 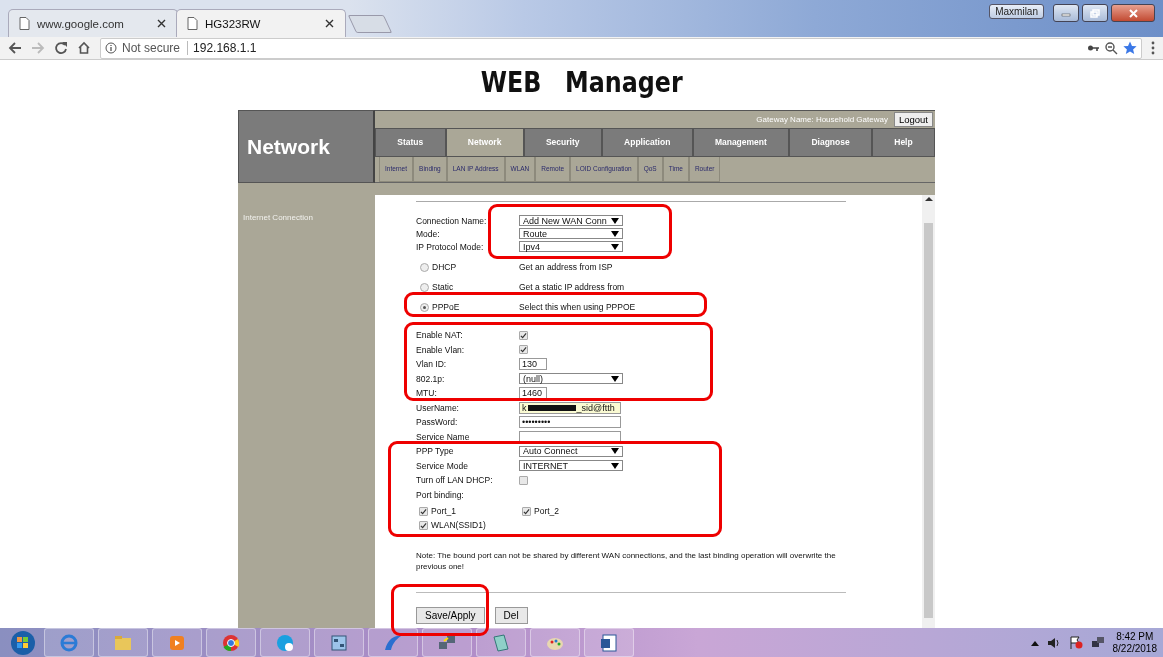 What do you see at coordinates (511, 615) in the screenshot?
I see `form-button: Del` at bounding box center [511, 615].